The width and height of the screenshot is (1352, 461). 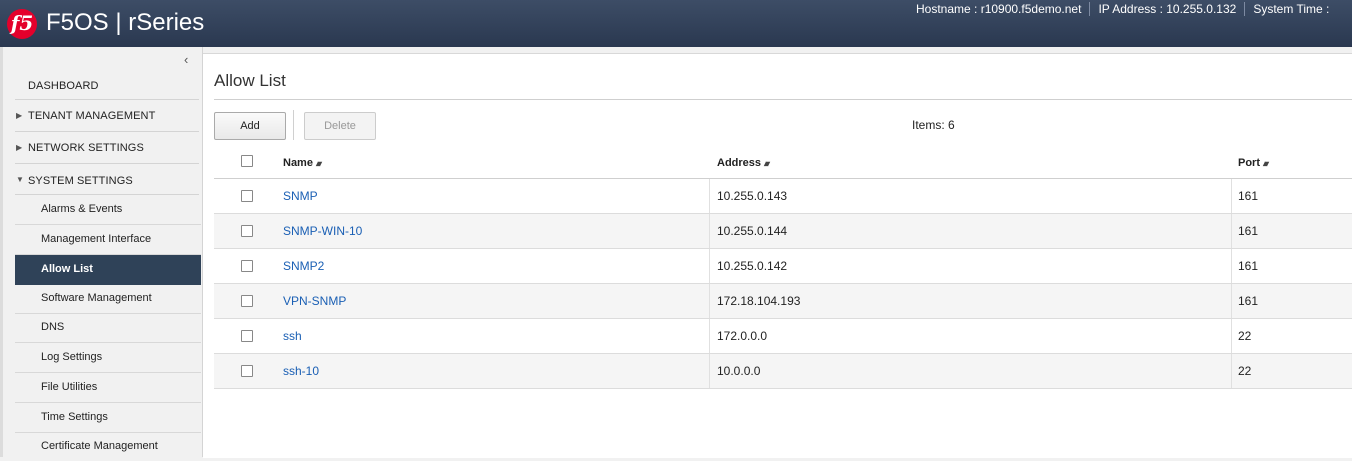 I want to click on collapse-caret-icon: ▼, so click(x=20, y=179).